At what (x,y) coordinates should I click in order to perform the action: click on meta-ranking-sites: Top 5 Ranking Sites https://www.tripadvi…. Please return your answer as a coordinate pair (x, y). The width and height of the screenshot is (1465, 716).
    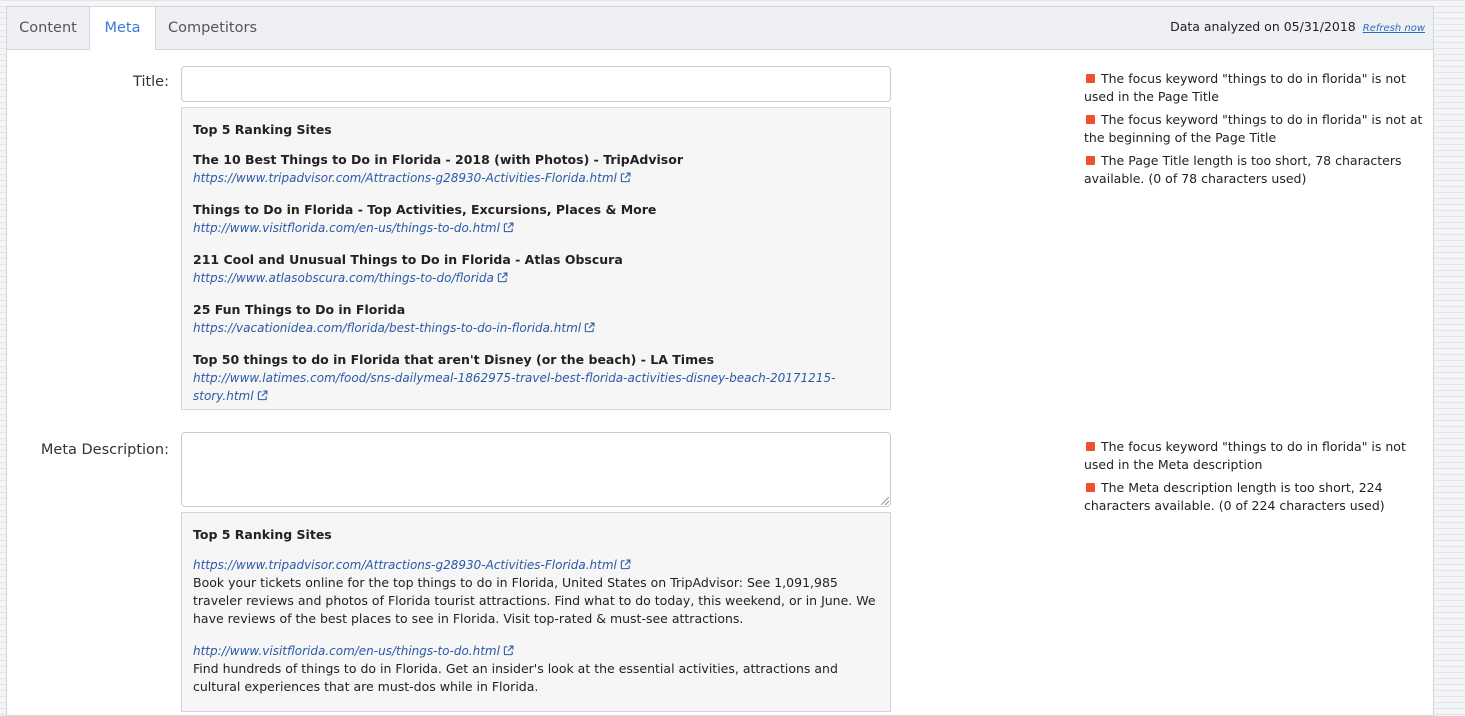
    Looking at the image, I should click on (536, 612).